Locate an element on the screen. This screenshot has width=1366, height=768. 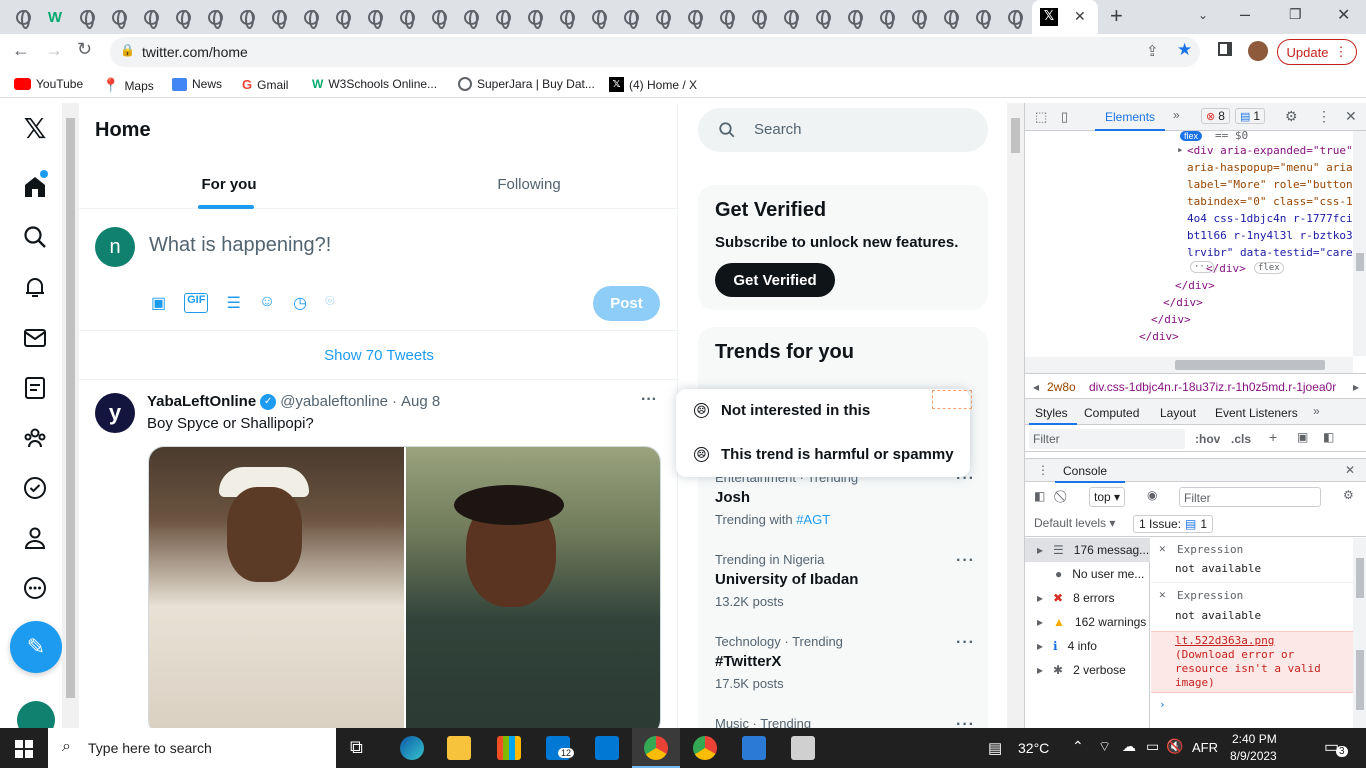
breadcrumb-item: 2w8o is located at coordinates (1061, 387).